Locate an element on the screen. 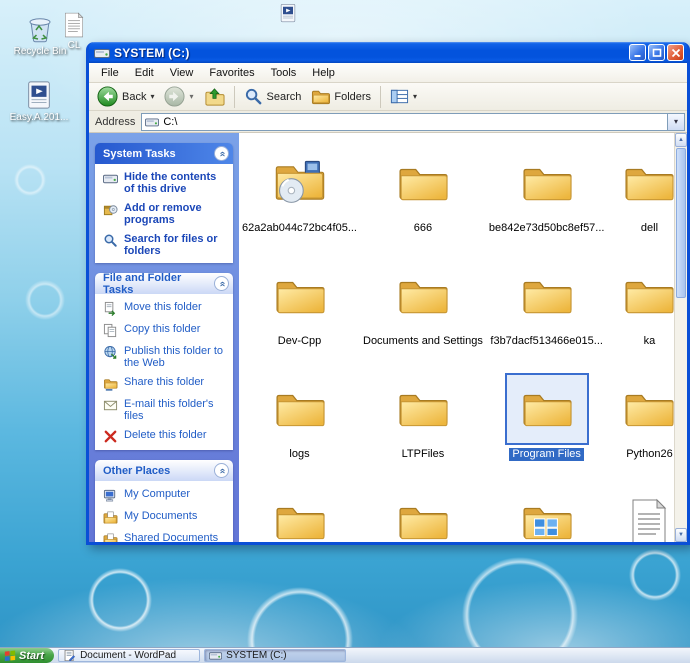 This screenshot has height=663, width=690. file-item: LTPFiles is located at coordinates (423, 429).